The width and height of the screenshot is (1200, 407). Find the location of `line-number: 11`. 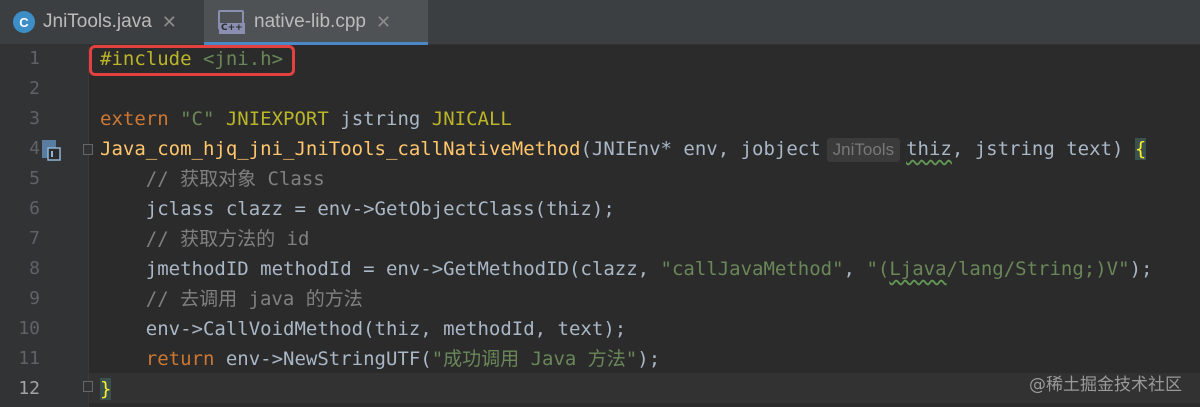

line-number: 11 is located at coordinates (29, 358).